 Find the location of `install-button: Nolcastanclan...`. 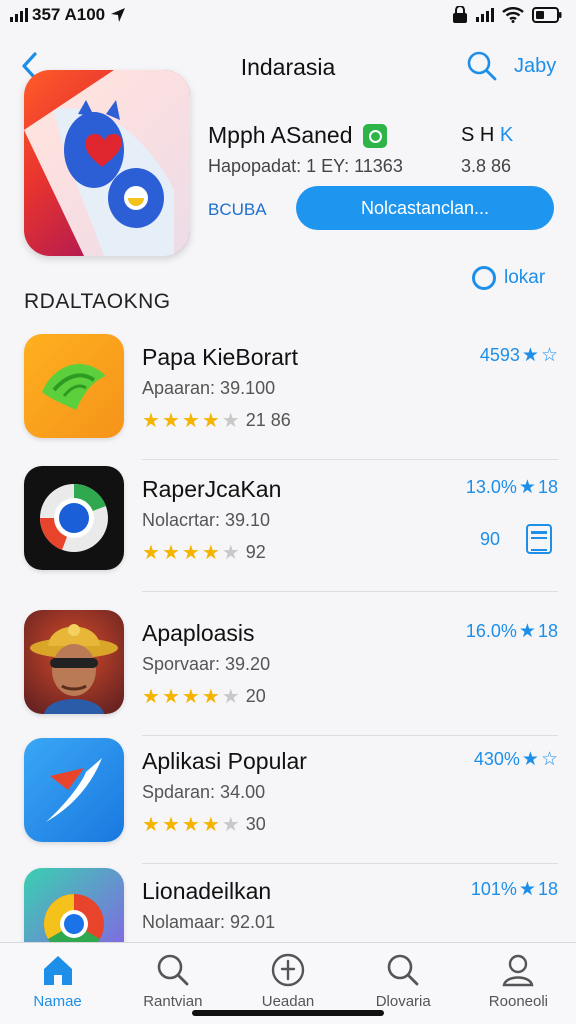

install-button: Nolcastanclan... is located at coordinates (425, 208).